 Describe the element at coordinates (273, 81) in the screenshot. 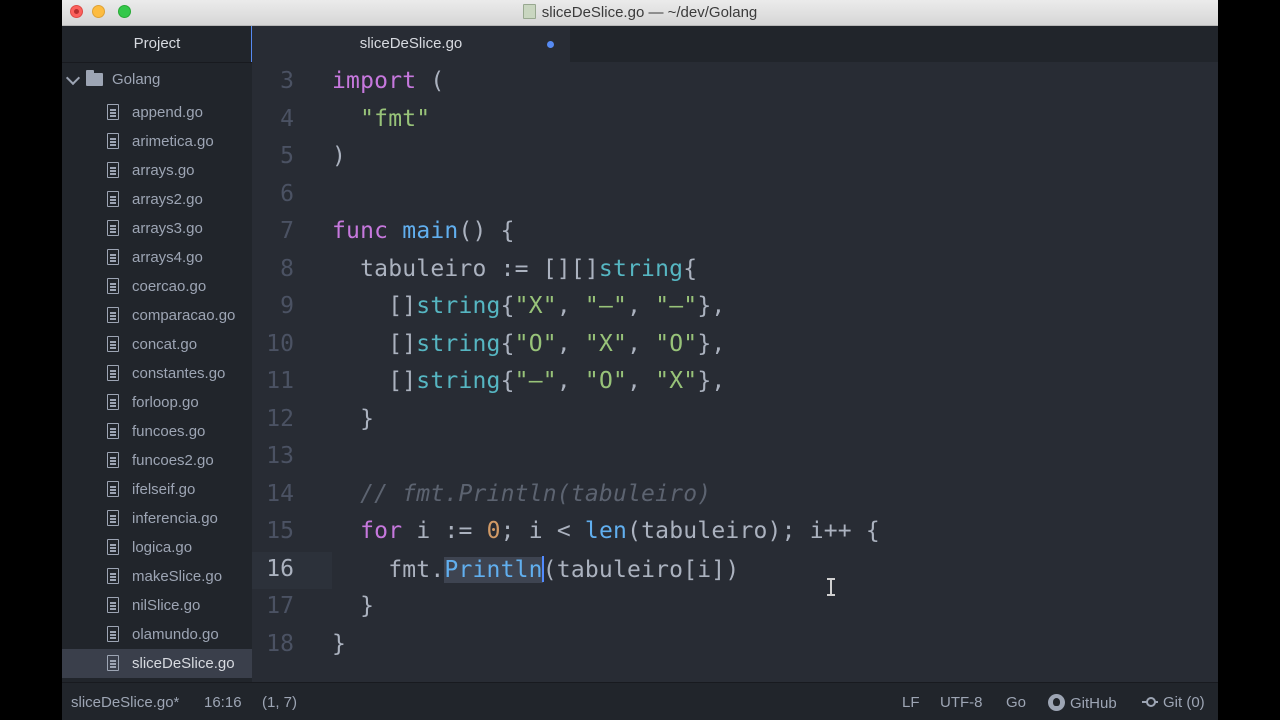

I see `line-number: 3` at that location.